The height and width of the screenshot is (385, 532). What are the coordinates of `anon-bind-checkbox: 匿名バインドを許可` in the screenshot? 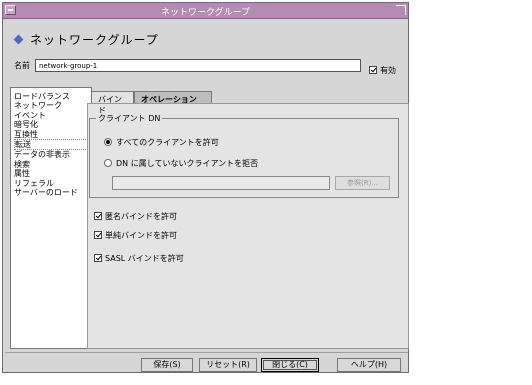 It's located at (135, 216).